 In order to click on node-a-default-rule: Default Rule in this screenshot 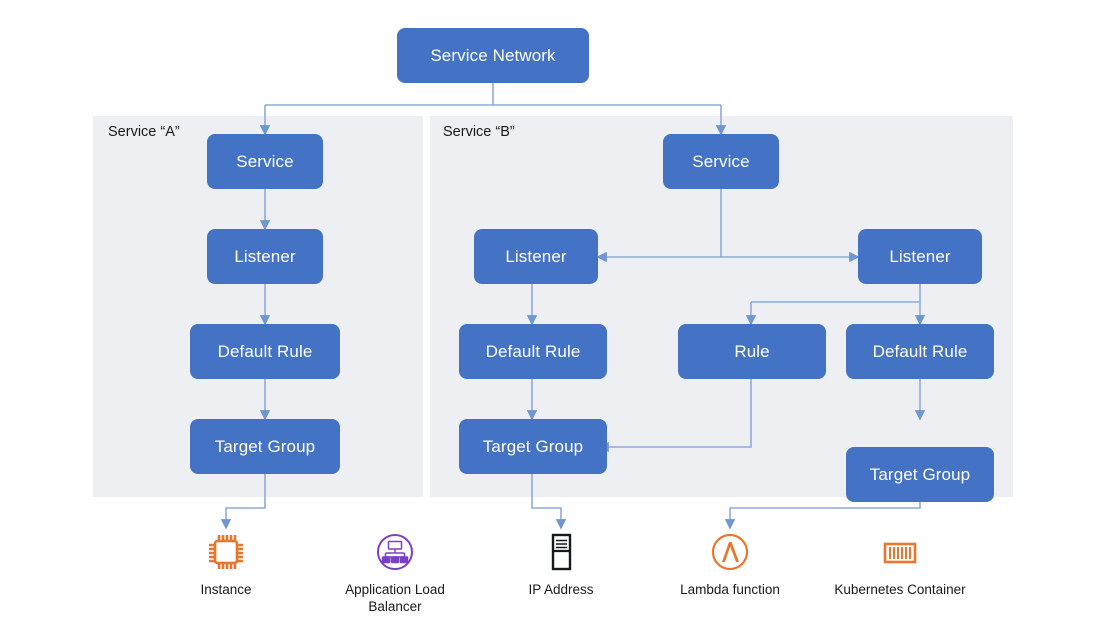, I will do `click(265, 351)`.